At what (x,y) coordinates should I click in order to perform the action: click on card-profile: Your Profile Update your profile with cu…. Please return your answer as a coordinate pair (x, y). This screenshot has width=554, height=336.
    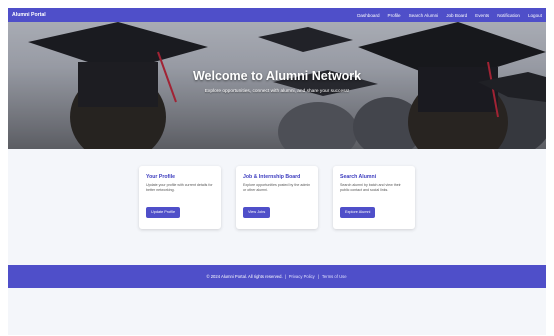
    Looking at the image, I should click on (180, 197).